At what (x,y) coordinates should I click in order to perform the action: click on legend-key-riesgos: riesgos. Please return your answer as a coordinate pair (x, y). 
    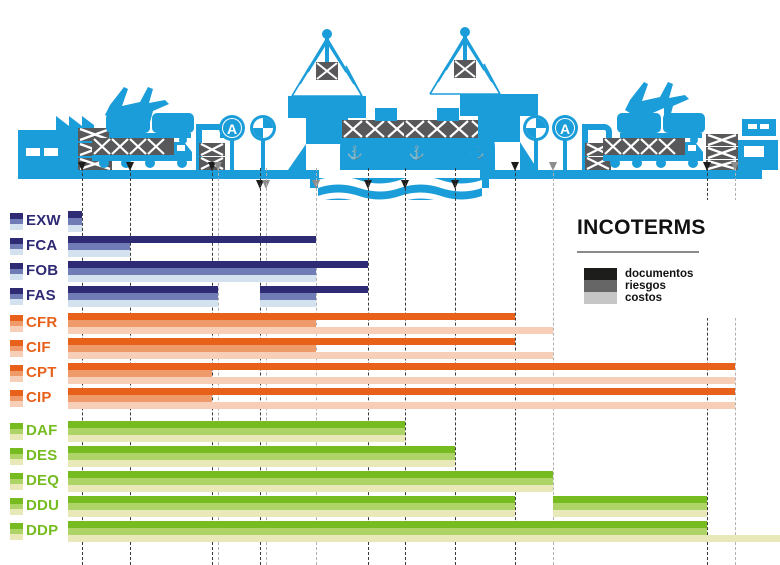
    Looking at the image, I should click on (638, 286).